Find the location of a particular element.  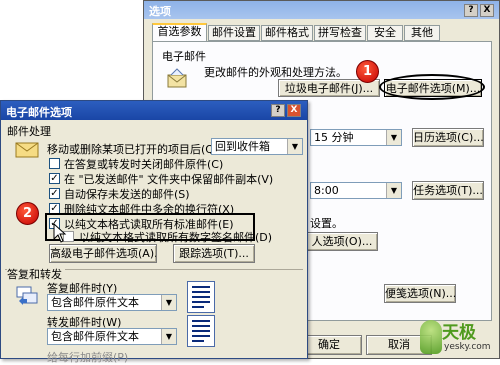

close-original-label: 在答复或转发时关闭邮件原件(C) is located at coordinates (144, 164).